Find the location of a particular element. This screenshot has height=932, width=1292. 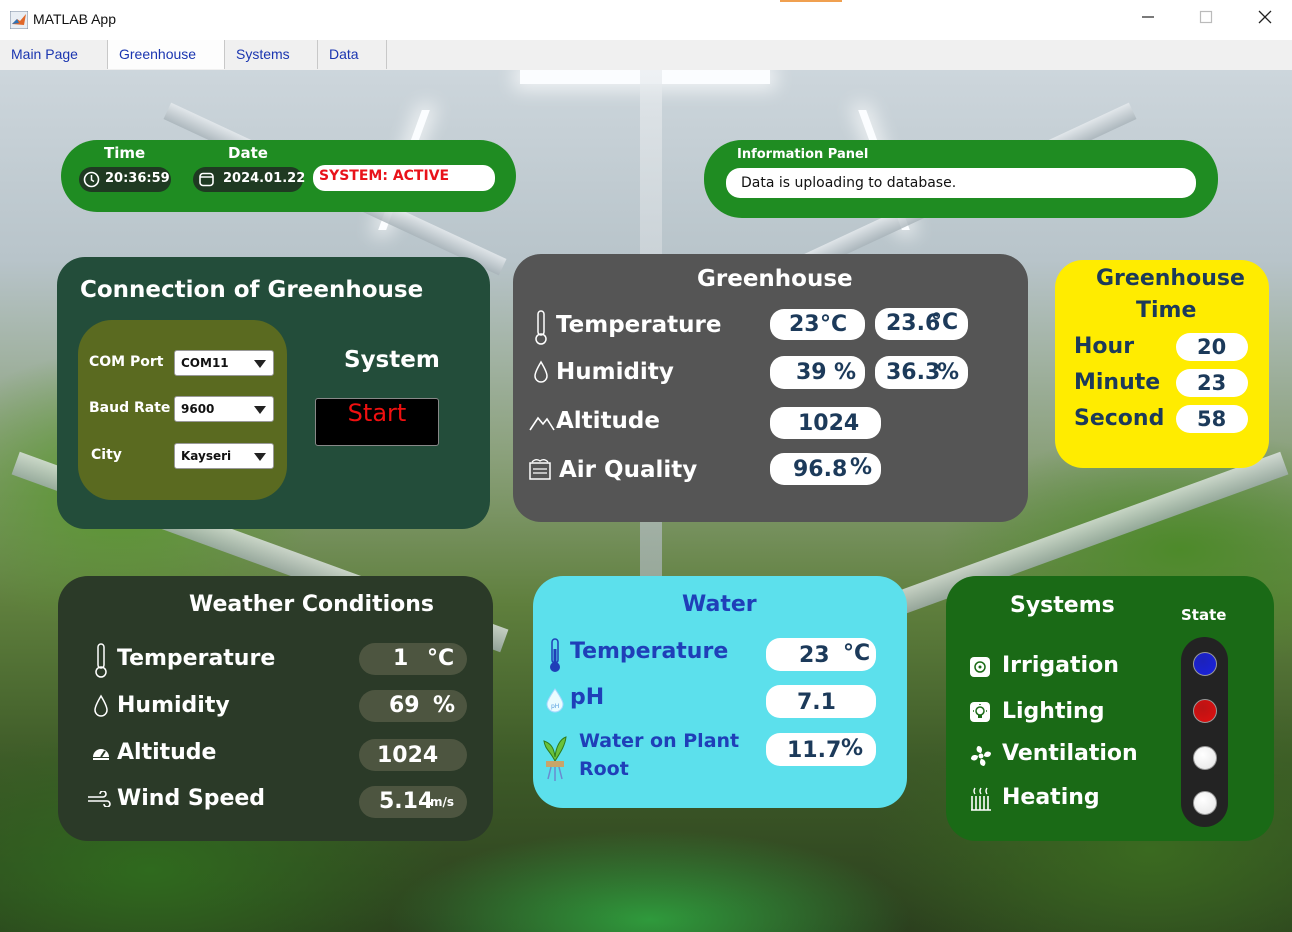

information-panel-title: Information Panel is located at coordinates (803, 154).